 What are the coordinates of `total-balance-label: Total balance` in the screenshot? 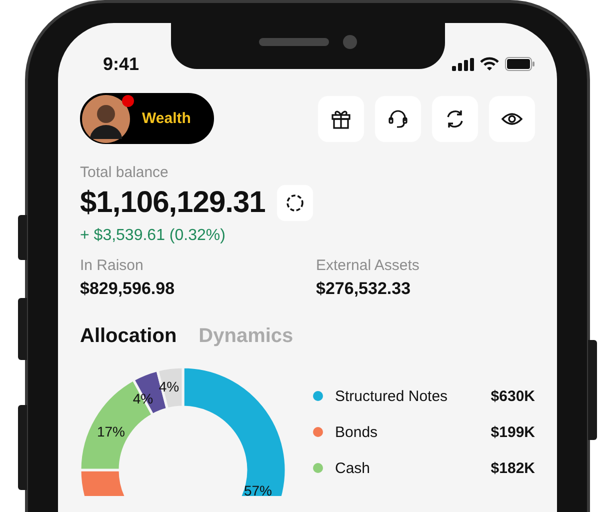 It's located at (125, 172).